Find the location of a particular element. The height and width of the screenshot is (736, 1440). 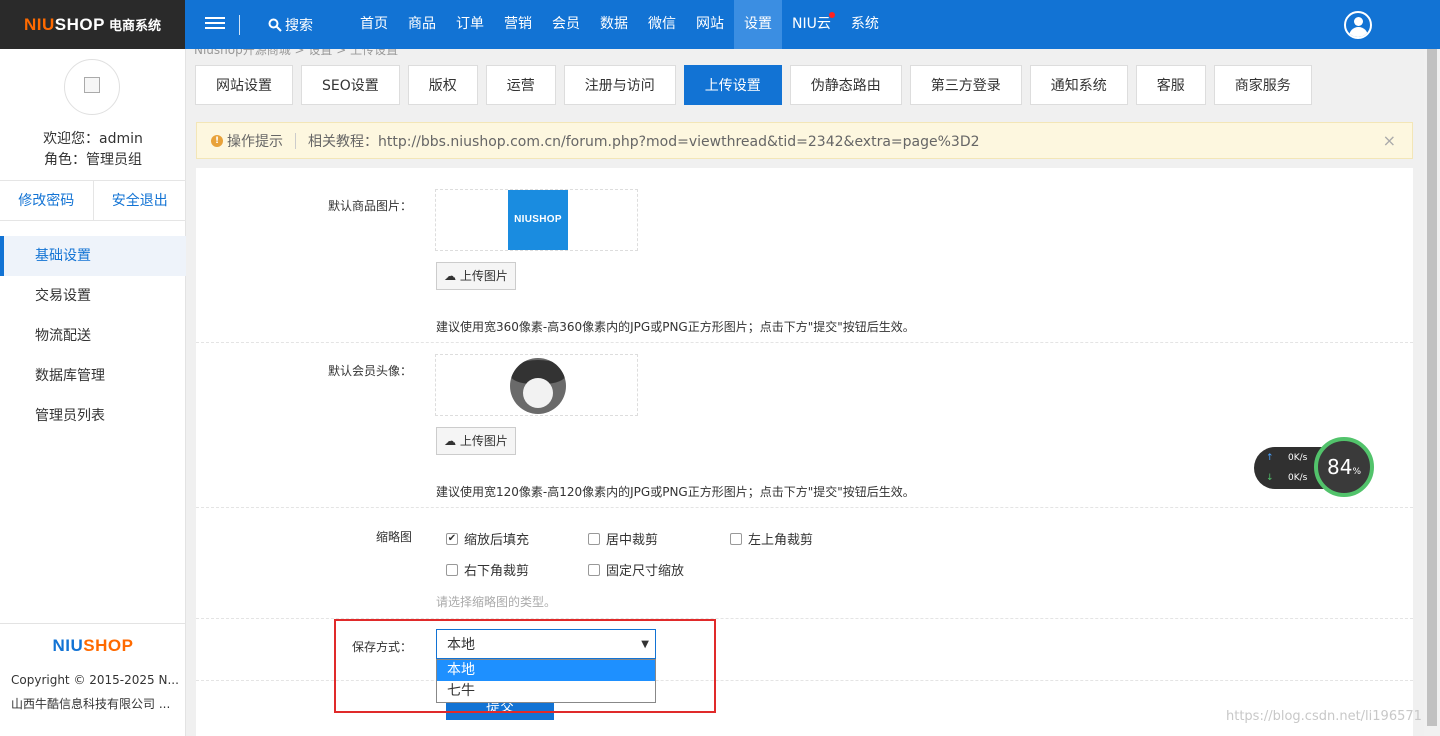

nav-item-label: 设置 is located at coordinates (758, 24).